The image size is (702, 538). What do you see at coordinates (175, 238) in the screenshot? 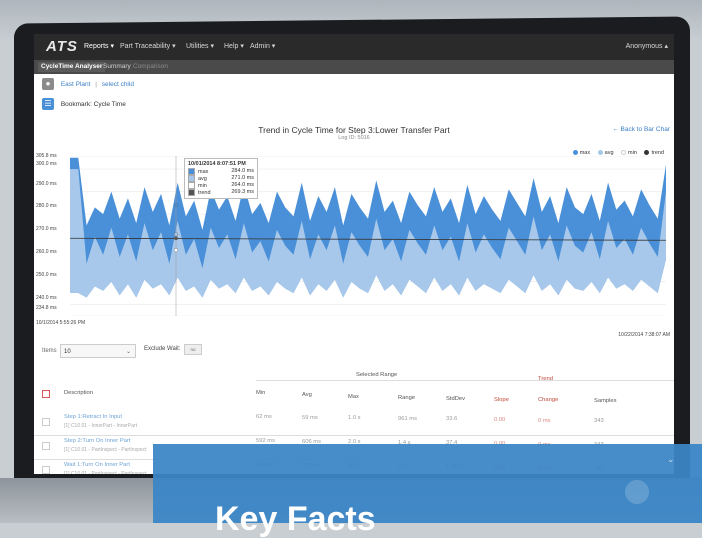
I see `hover-point-trend` at bounding box center [175, 238].